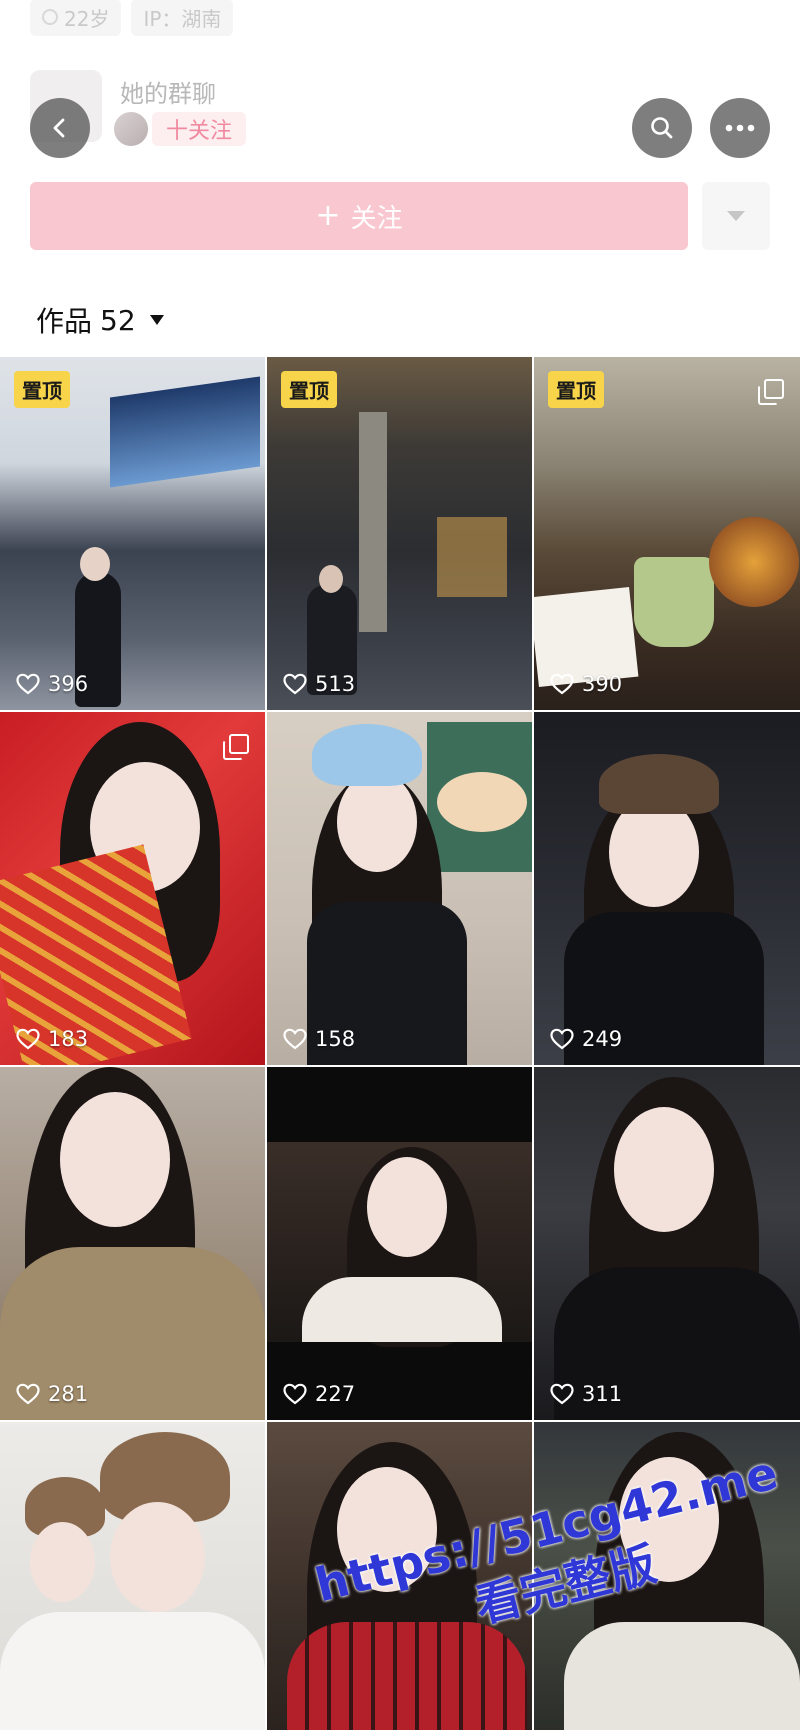 This screenshot has width=800, height=1730. Describe the element at coordinates (602, 1394) in the screenshot. I see `like-count-value: 311` at that location.